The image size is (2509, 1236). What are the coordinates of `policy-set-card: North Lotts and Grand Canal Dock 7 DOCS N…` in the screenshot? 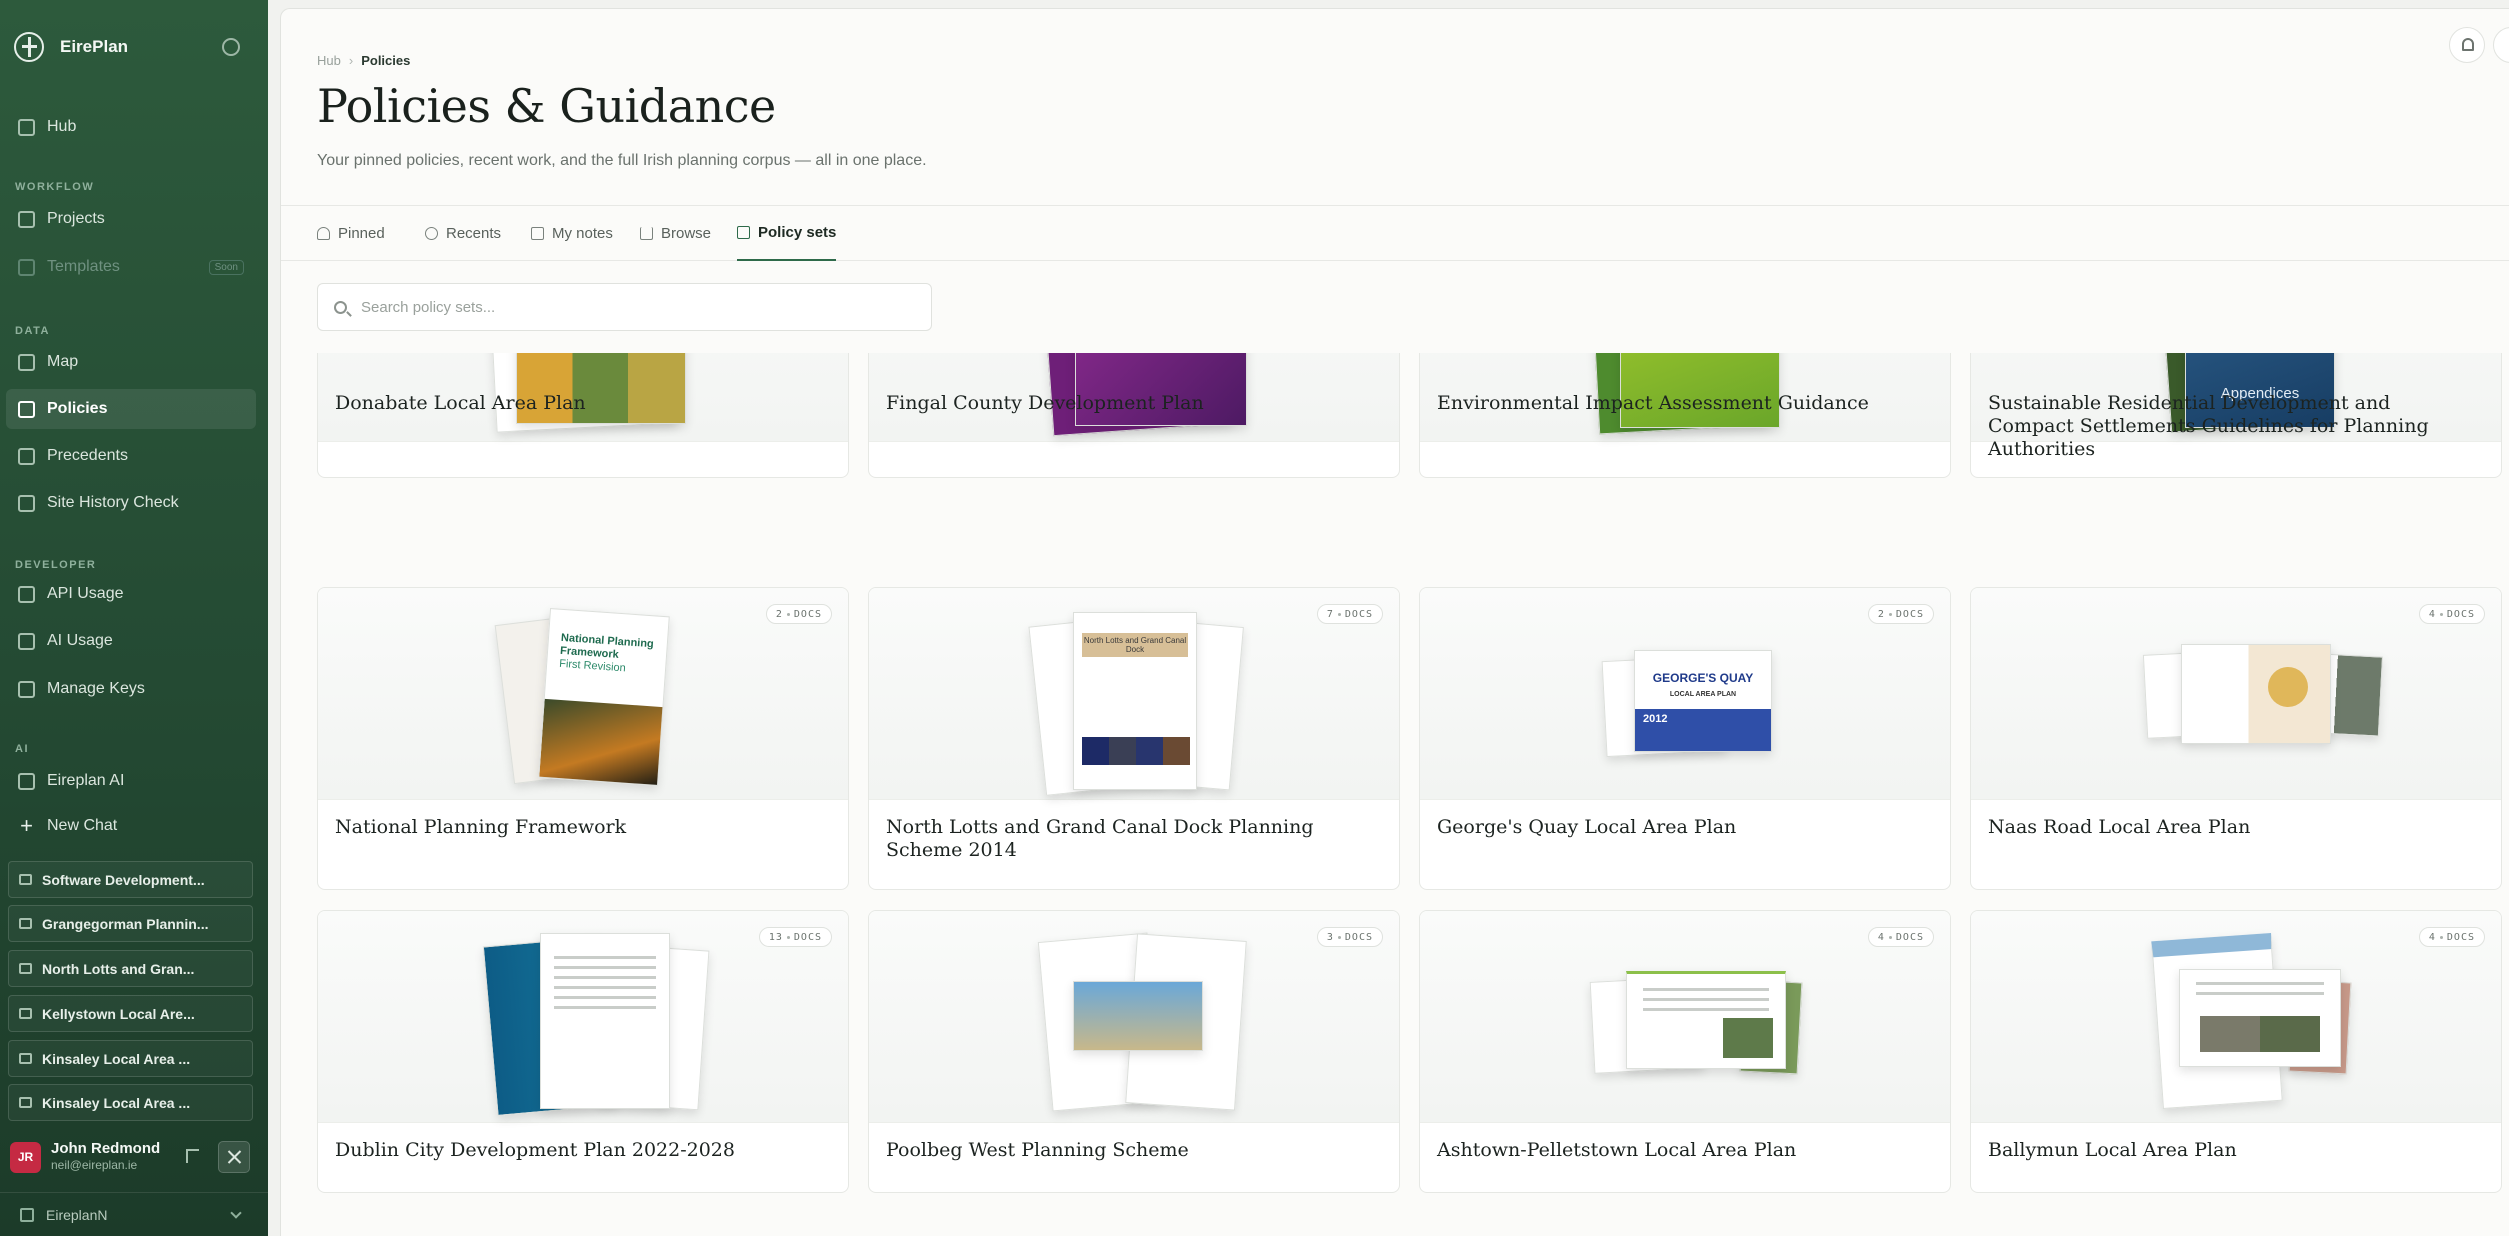 It's located at (1134, 738).